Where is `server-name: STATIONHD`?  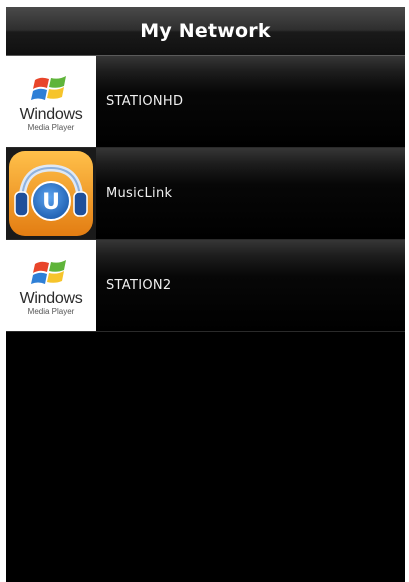 server-name: STATIONHD is located at coordinates (145, 101).